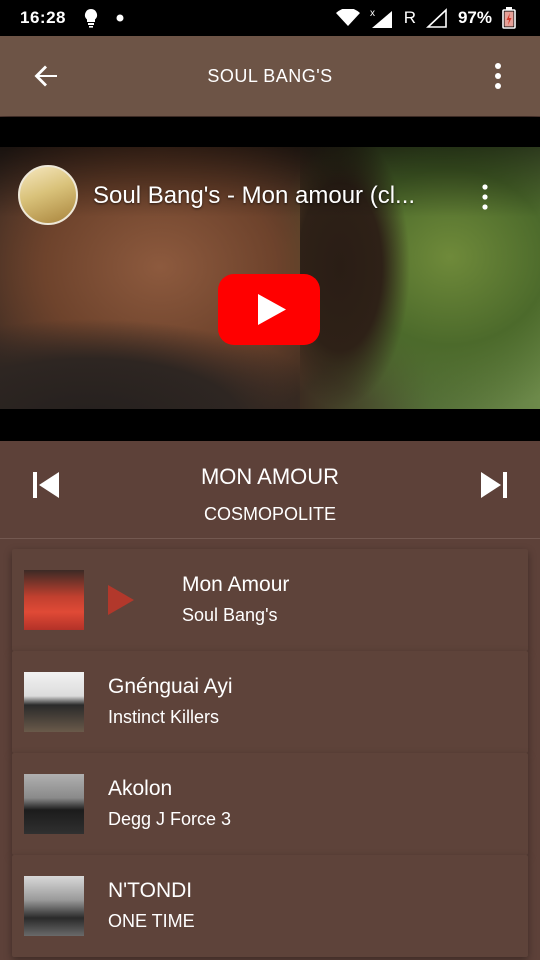 The height and width of the screenshot is (960, 540). I want to click on playlist-item-ntondi: N'TONDI ONE TIME, so click(270, 906).